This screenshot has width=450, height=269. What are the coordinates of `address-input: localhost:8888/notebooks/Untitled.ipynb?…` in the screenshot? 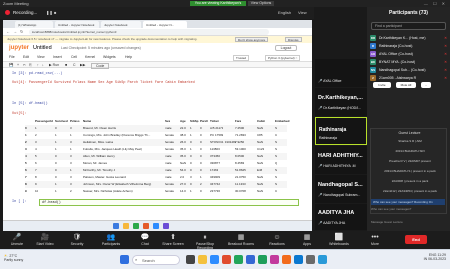 It's located at (149, 32).